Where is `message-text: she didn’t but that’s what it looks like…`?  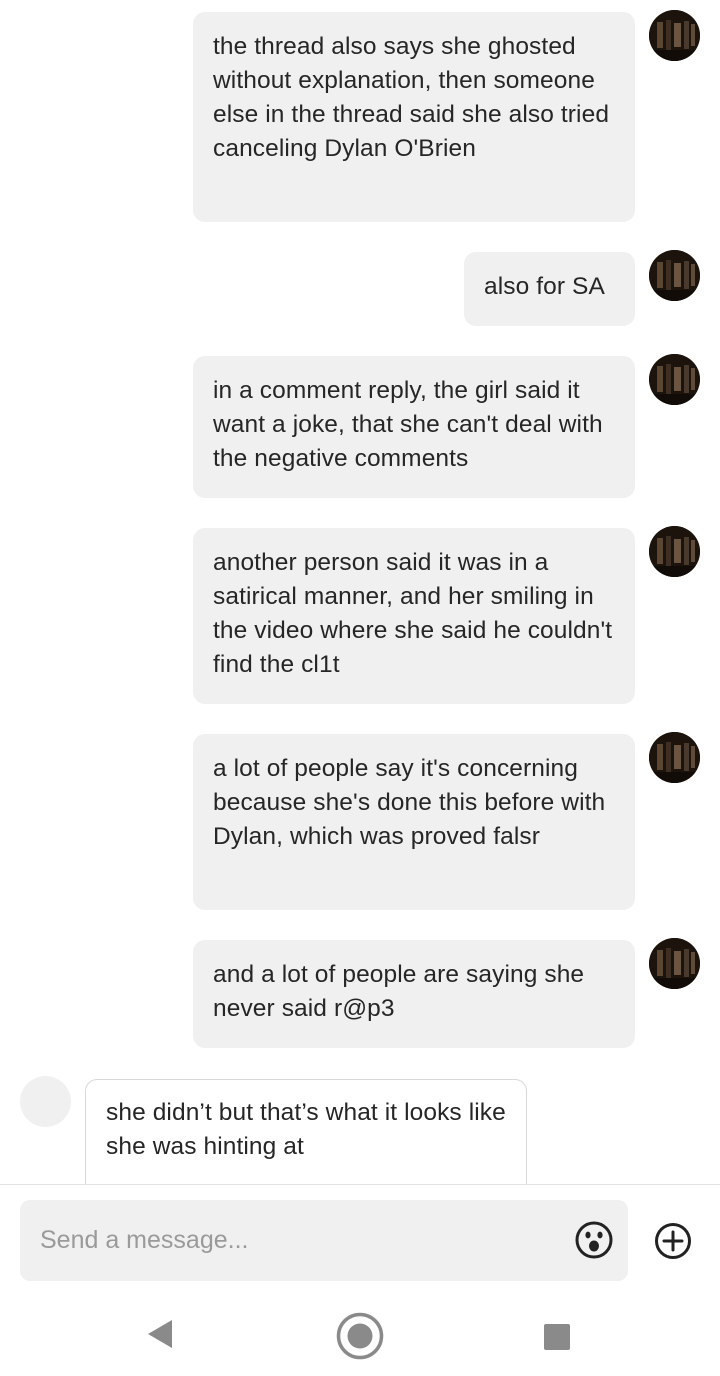
message-text: she didn’t but that’s what it looks like… is located at coordinates (306, 1129).